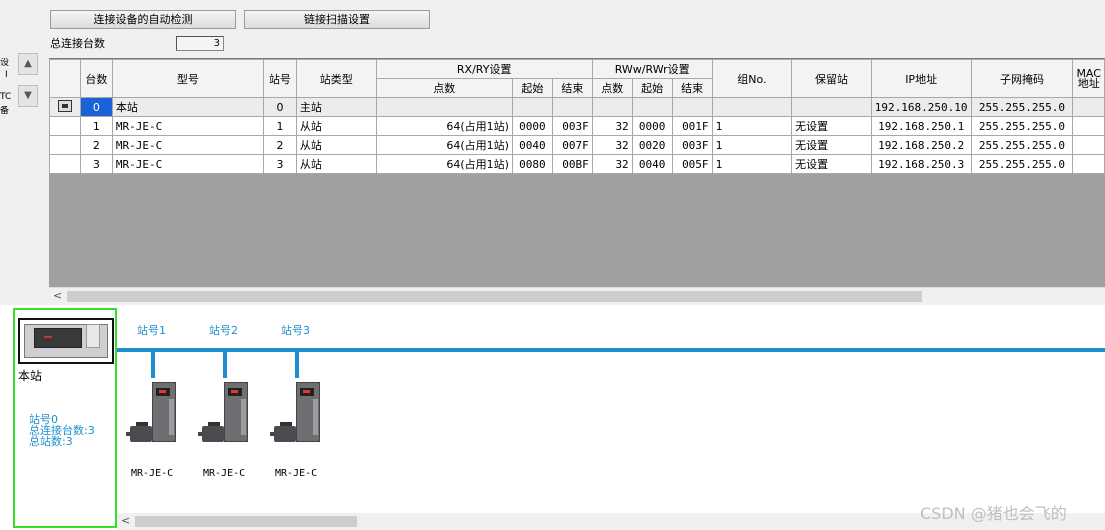 The image size is (1105, 530). What do you see at coordinates (444, 107) in the screenshot?
I see `rx-points-cell` at bounding box center [444, 107].